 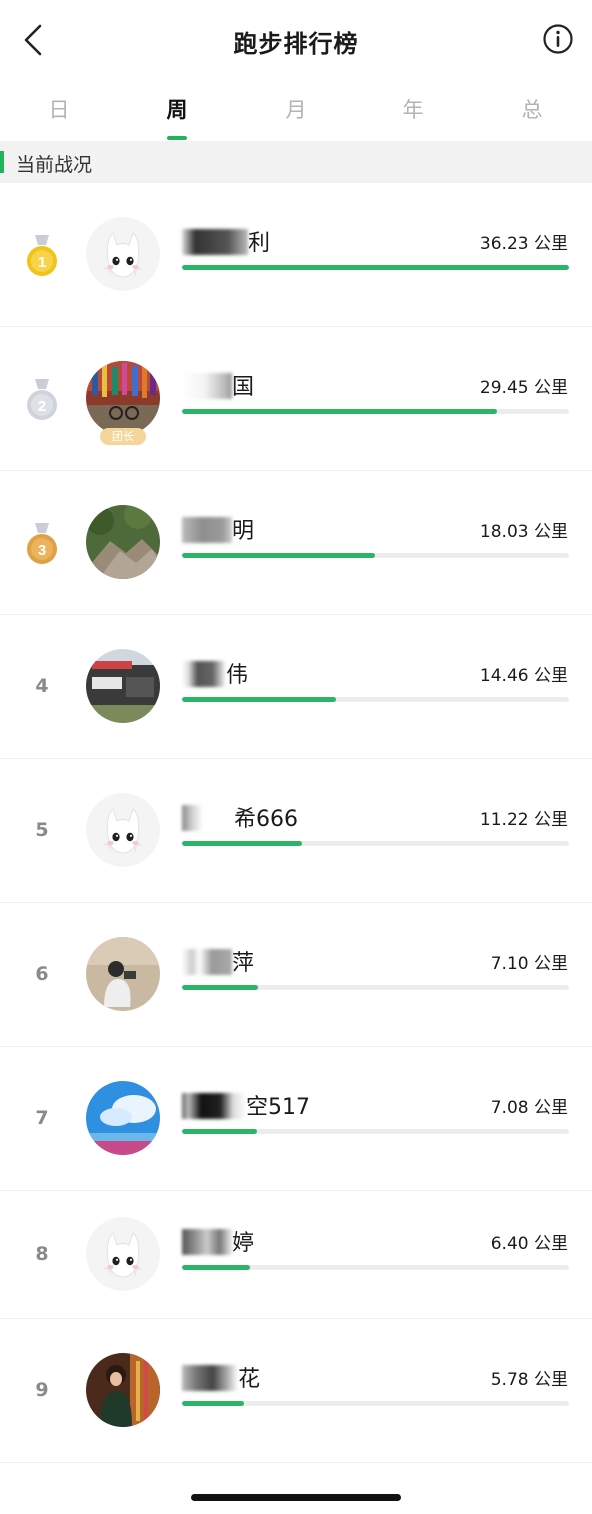 I want to click on ranking-row: 9 花 5.78 公里, so click(x=296, y=1391).